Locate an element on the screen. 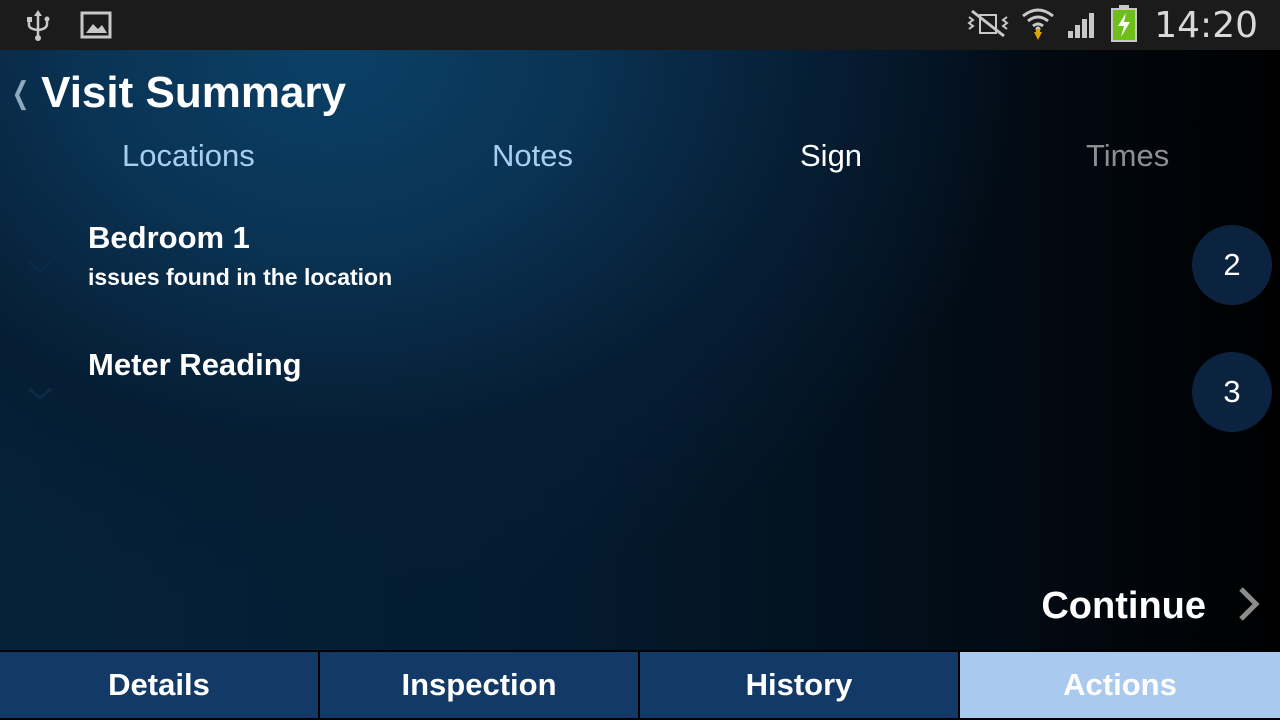 This screenshot has width=1280, height=720. wifi-icon is located at coordinates (1038, 25).